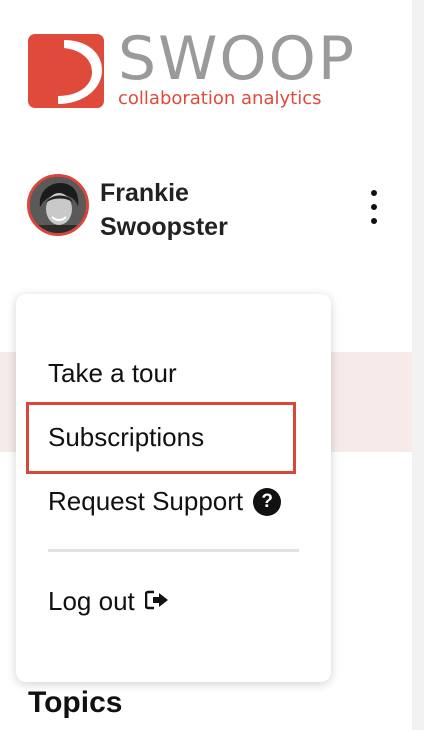 This screenshot has width=424, height=730. Describe the element at coordinates (173, 550) in the screenshot. I see `menu-divider` at that location.